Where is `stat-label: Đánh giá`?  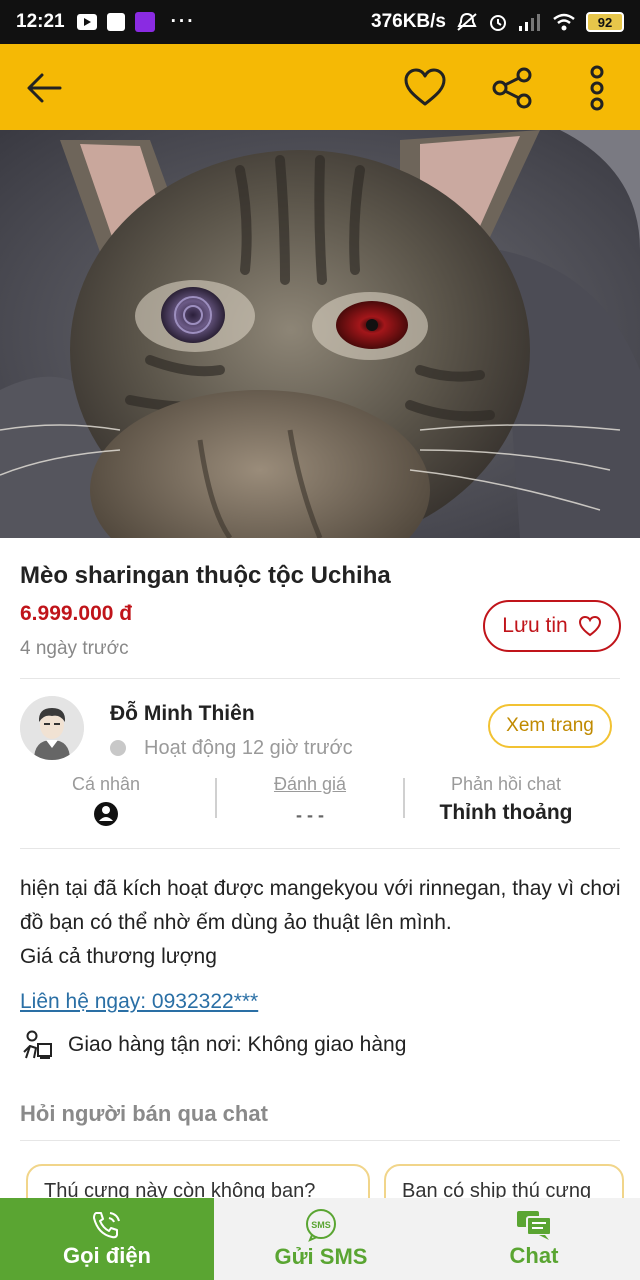 stat-label: Đánh giá is located at coordinates (310, 784).